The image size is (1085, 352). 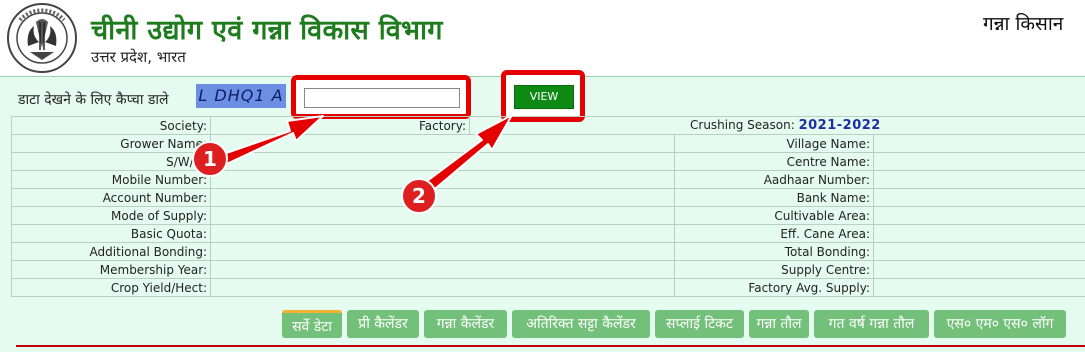 I want to click on factory-label: Factory:, so click(x=340, y=126).